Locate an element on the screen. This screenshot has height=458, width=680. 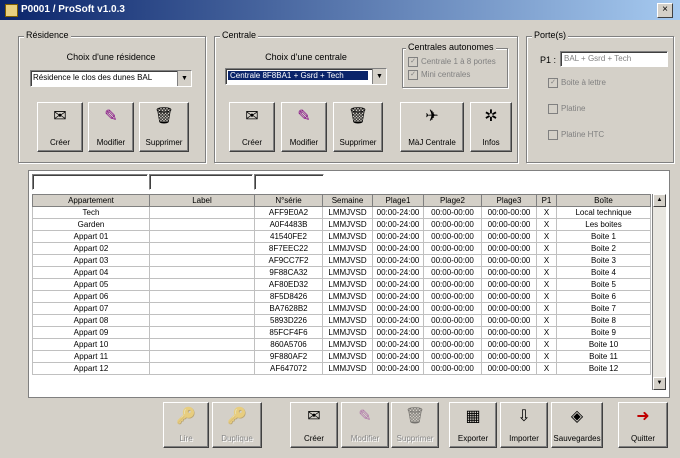
centrale-choice-label: Choix d'une centrale is located at coordinates (306, 57).